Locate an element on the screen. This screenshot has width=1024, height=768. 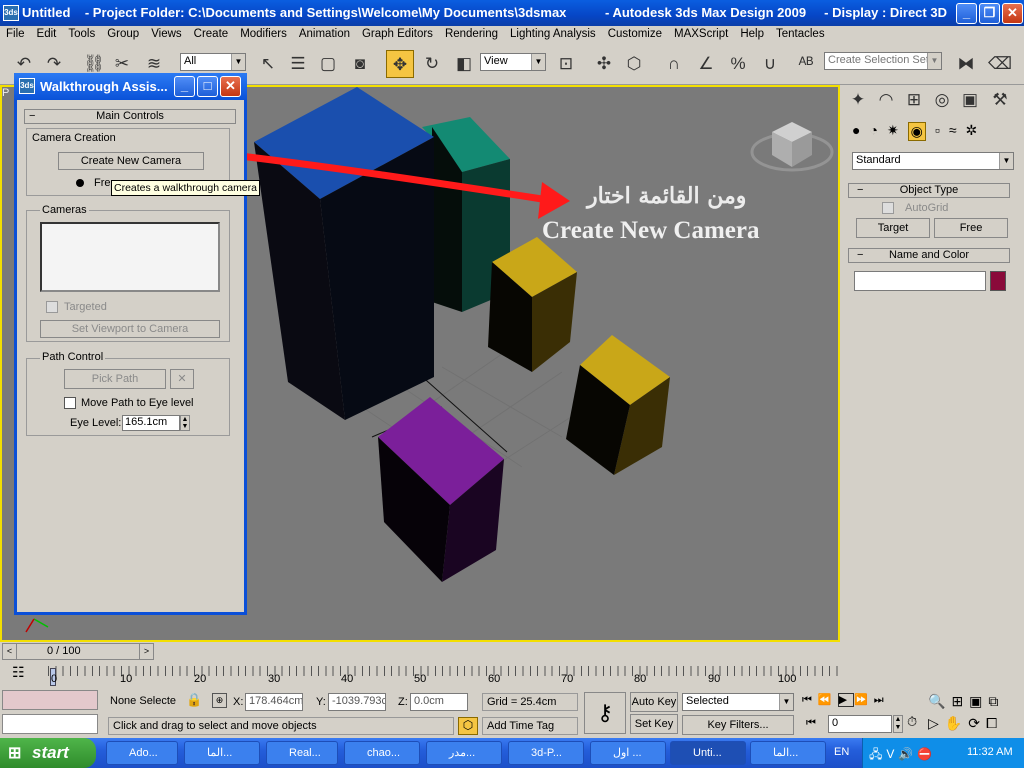
menu-group: Group is located at coordinates (123, 35).